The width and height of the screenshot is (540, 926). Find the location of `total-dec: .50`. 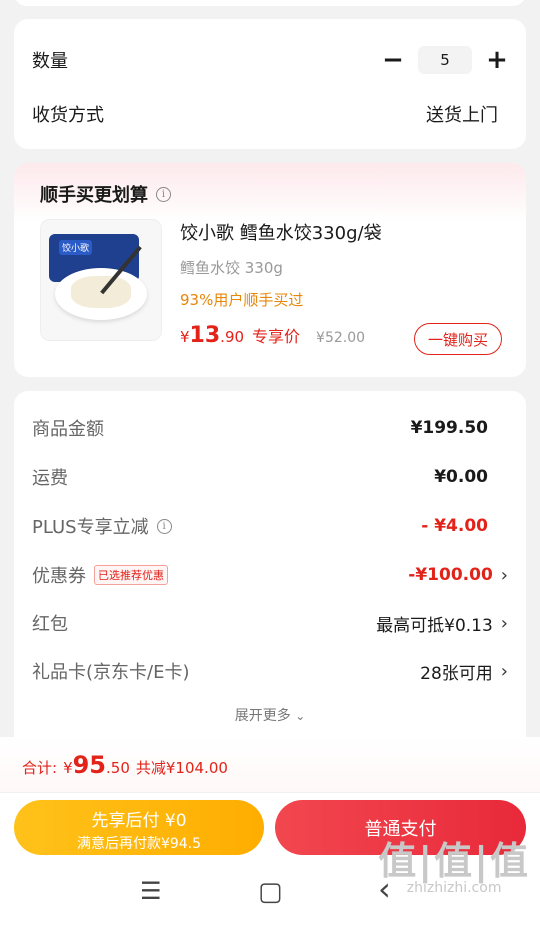

total-dec: .50 is located at coordinates (118, 768).